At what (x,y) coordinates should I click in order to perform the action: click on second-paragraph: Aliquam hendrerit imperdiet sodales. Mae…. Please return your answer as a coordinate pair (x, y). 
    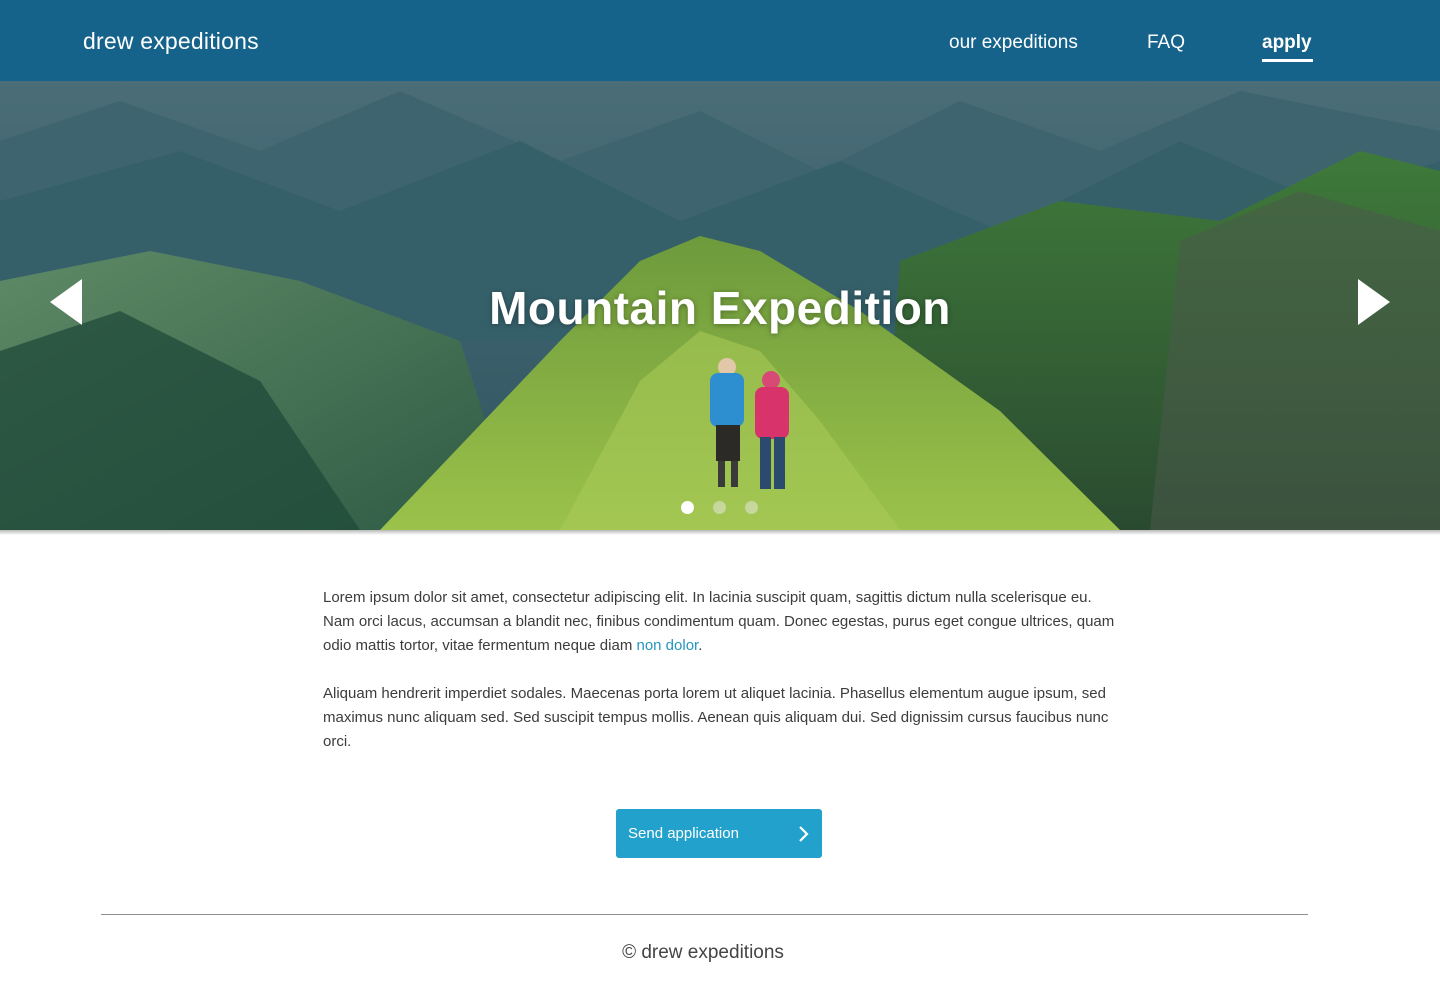
    Looking at the image, I should click on (716, 717).